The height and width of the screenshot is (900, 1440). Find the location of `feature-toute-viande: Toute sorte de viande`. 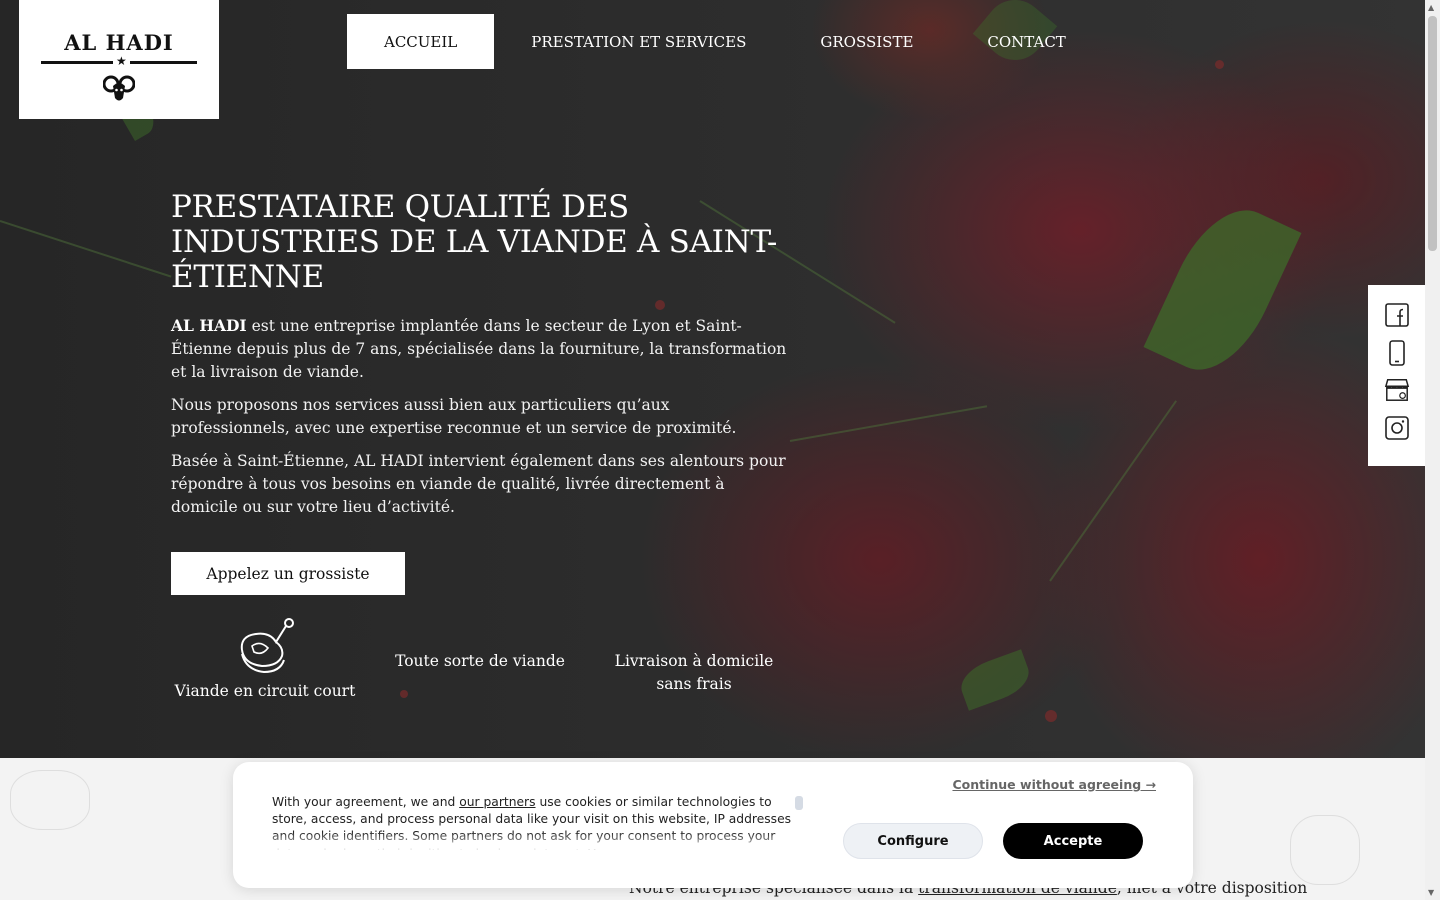

feature-toute-viande: Toute sorte de viande is located at coordinates (480, 661).